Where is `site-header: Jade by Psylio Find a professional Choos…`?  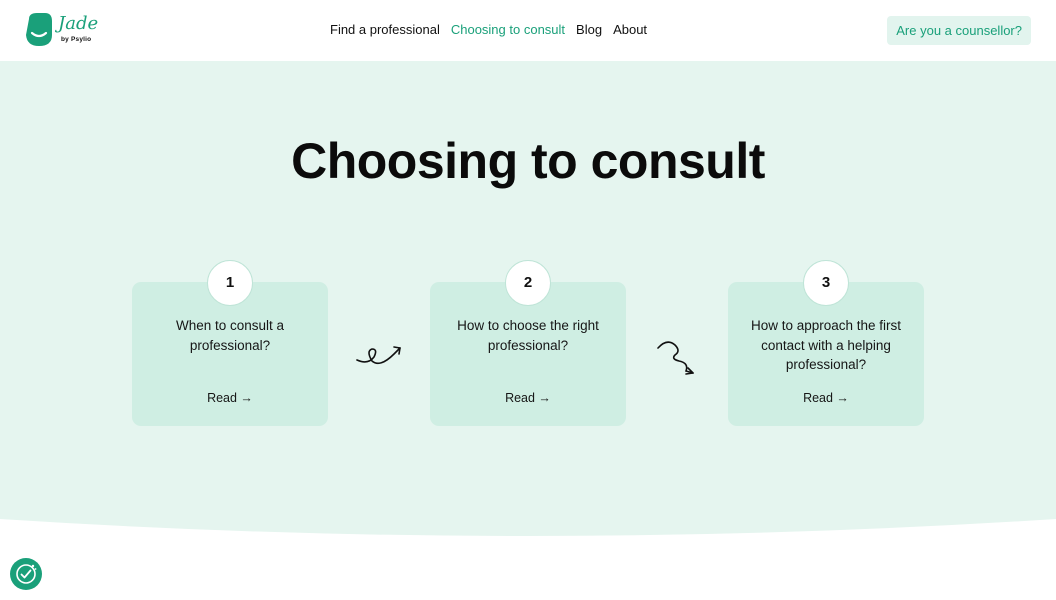 site-header: Jade by Psylio Find a professional Choos… is located at coordinates (528, 30).